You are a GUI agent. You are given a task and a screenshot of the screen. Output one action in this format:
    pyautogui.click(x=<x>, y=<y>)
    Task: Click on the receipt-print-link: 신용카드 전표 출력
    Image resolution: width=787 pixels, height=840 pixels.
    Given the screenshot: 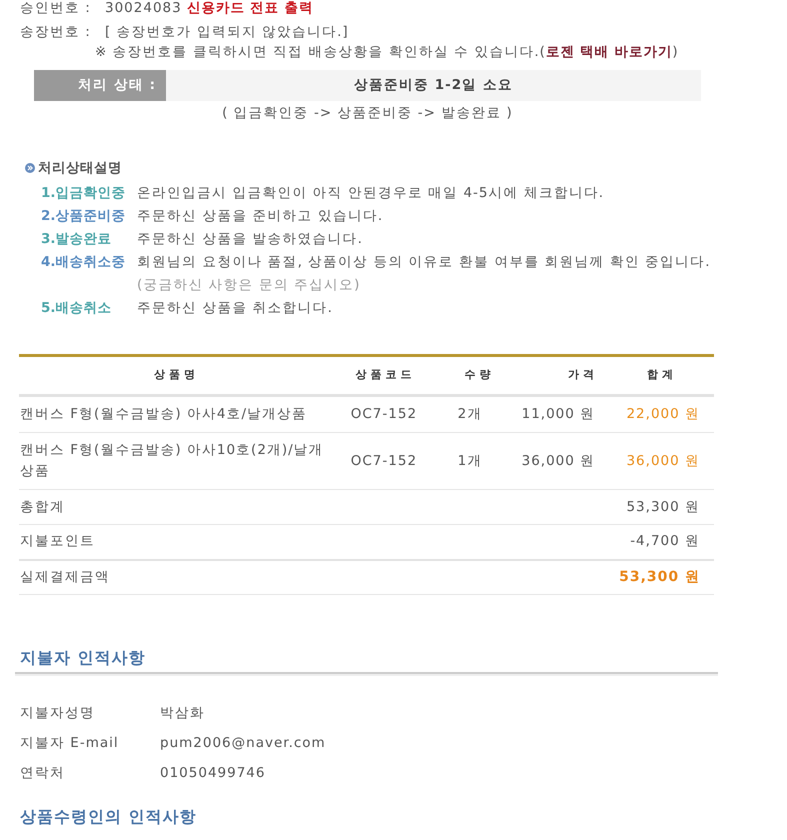 What is the action you would take?
    pyautogui.click(x=250, y=8)
    